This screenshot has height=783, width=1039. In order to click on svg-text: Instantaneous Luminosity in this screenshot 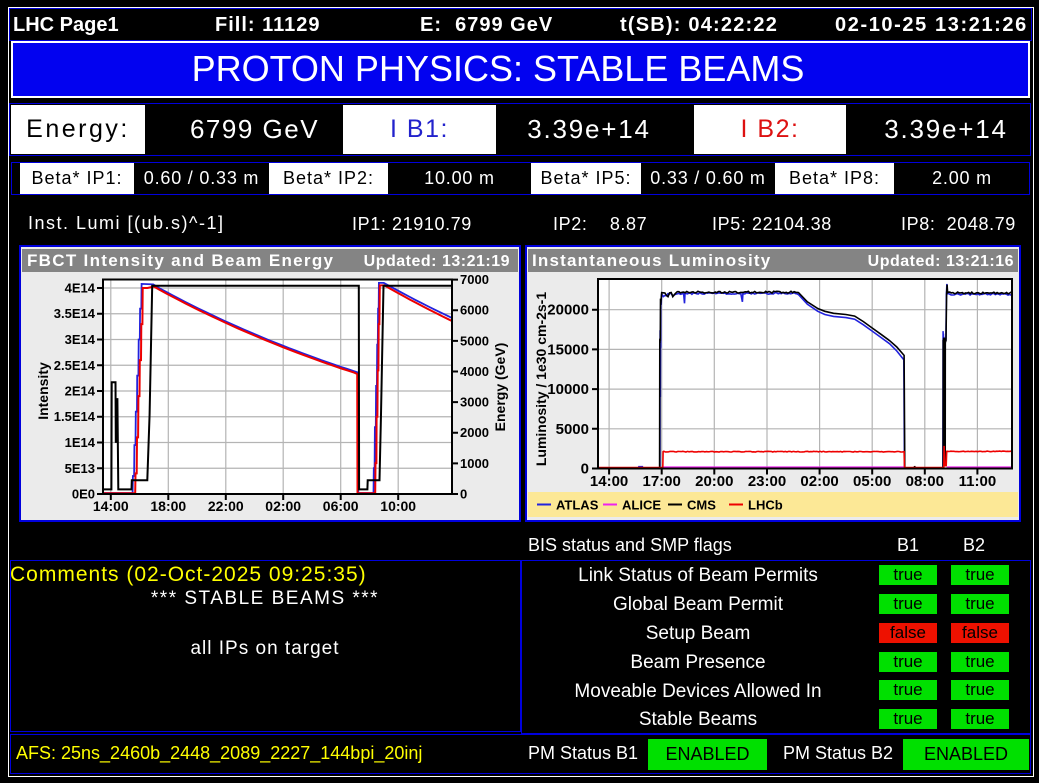, I will do `click(651, 260)`.